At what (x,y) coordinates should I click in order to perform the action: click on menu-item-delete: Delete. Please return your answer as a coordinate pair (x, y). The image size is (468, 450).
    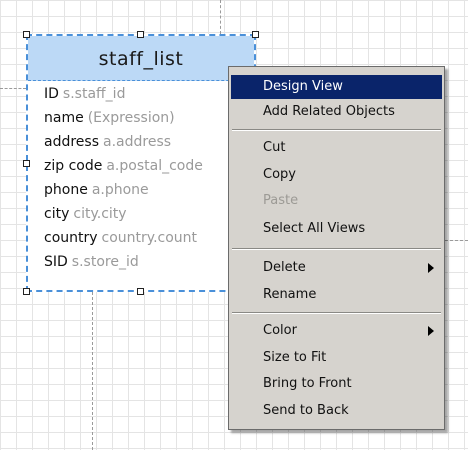
    Looking at the image, I should click on (336, 268).